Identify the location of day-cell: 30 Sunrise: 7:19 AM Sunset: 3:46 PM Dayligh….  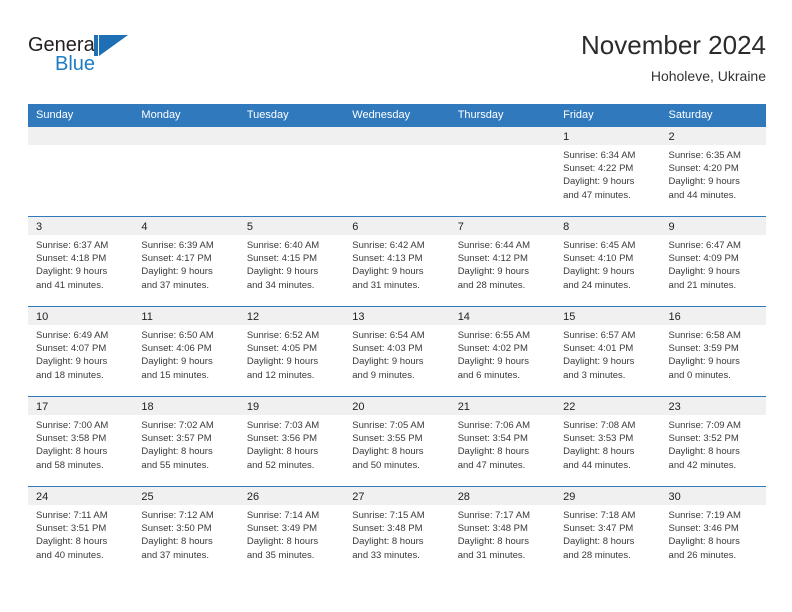
(713, 531).